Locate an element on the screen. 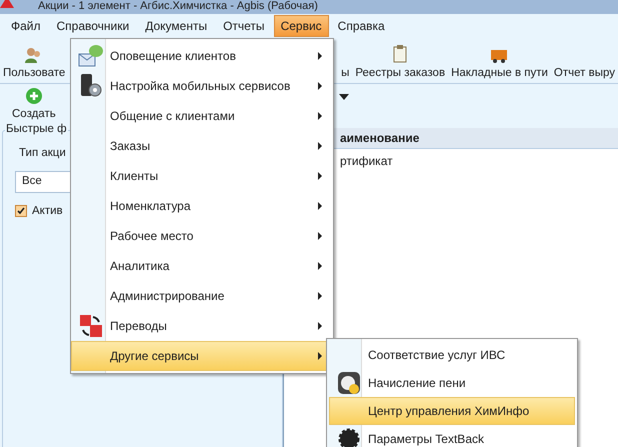  menu-entry: Рабочее место is located at coordinates (202, 236).